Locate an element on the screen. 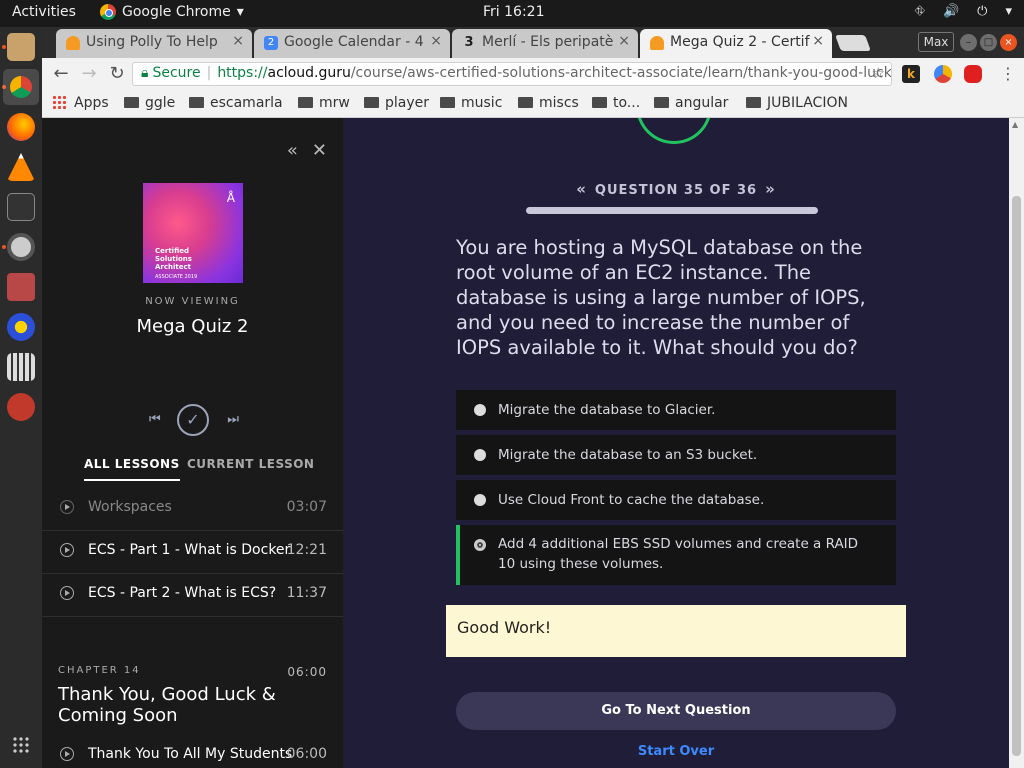 This screenshot has width=1024, height=768. complete-check-icon: ✓ is located at coordinates (193, 420).